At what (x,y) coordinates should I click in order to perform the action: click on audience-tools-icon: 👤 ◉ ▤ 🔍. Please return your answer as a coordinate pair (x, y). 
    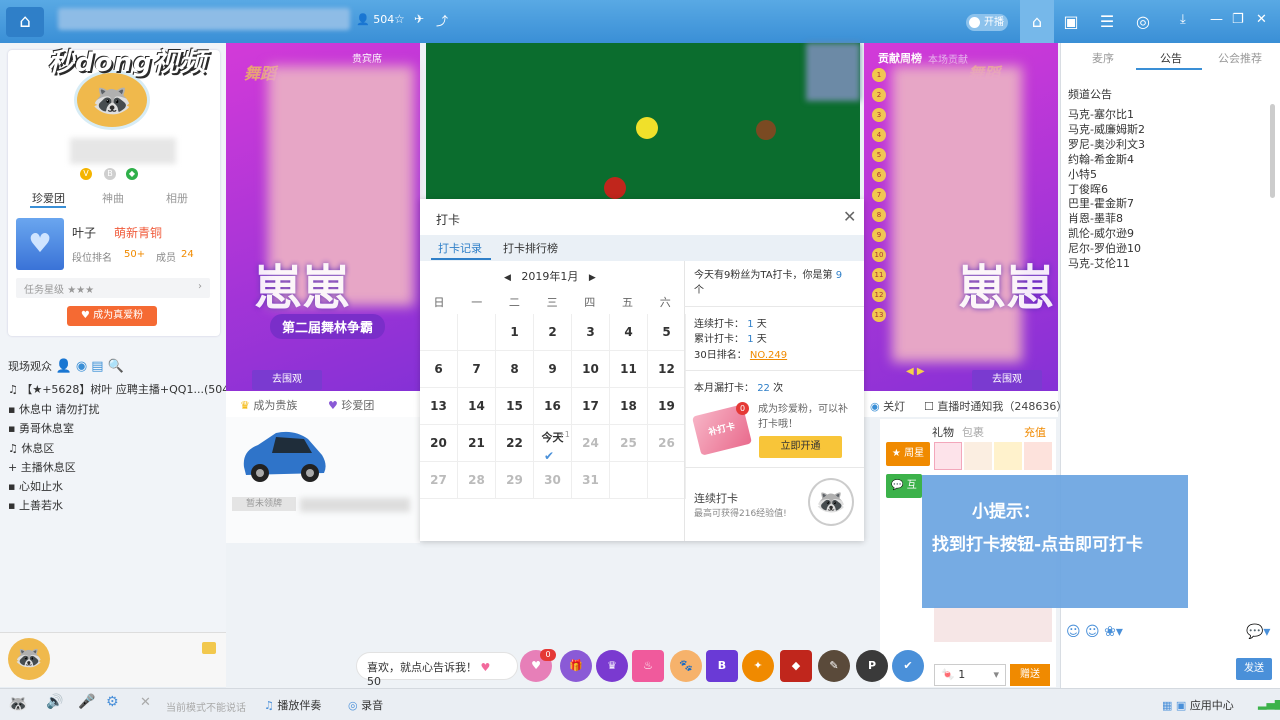
    Looking at the image, I should click on (90, 366).